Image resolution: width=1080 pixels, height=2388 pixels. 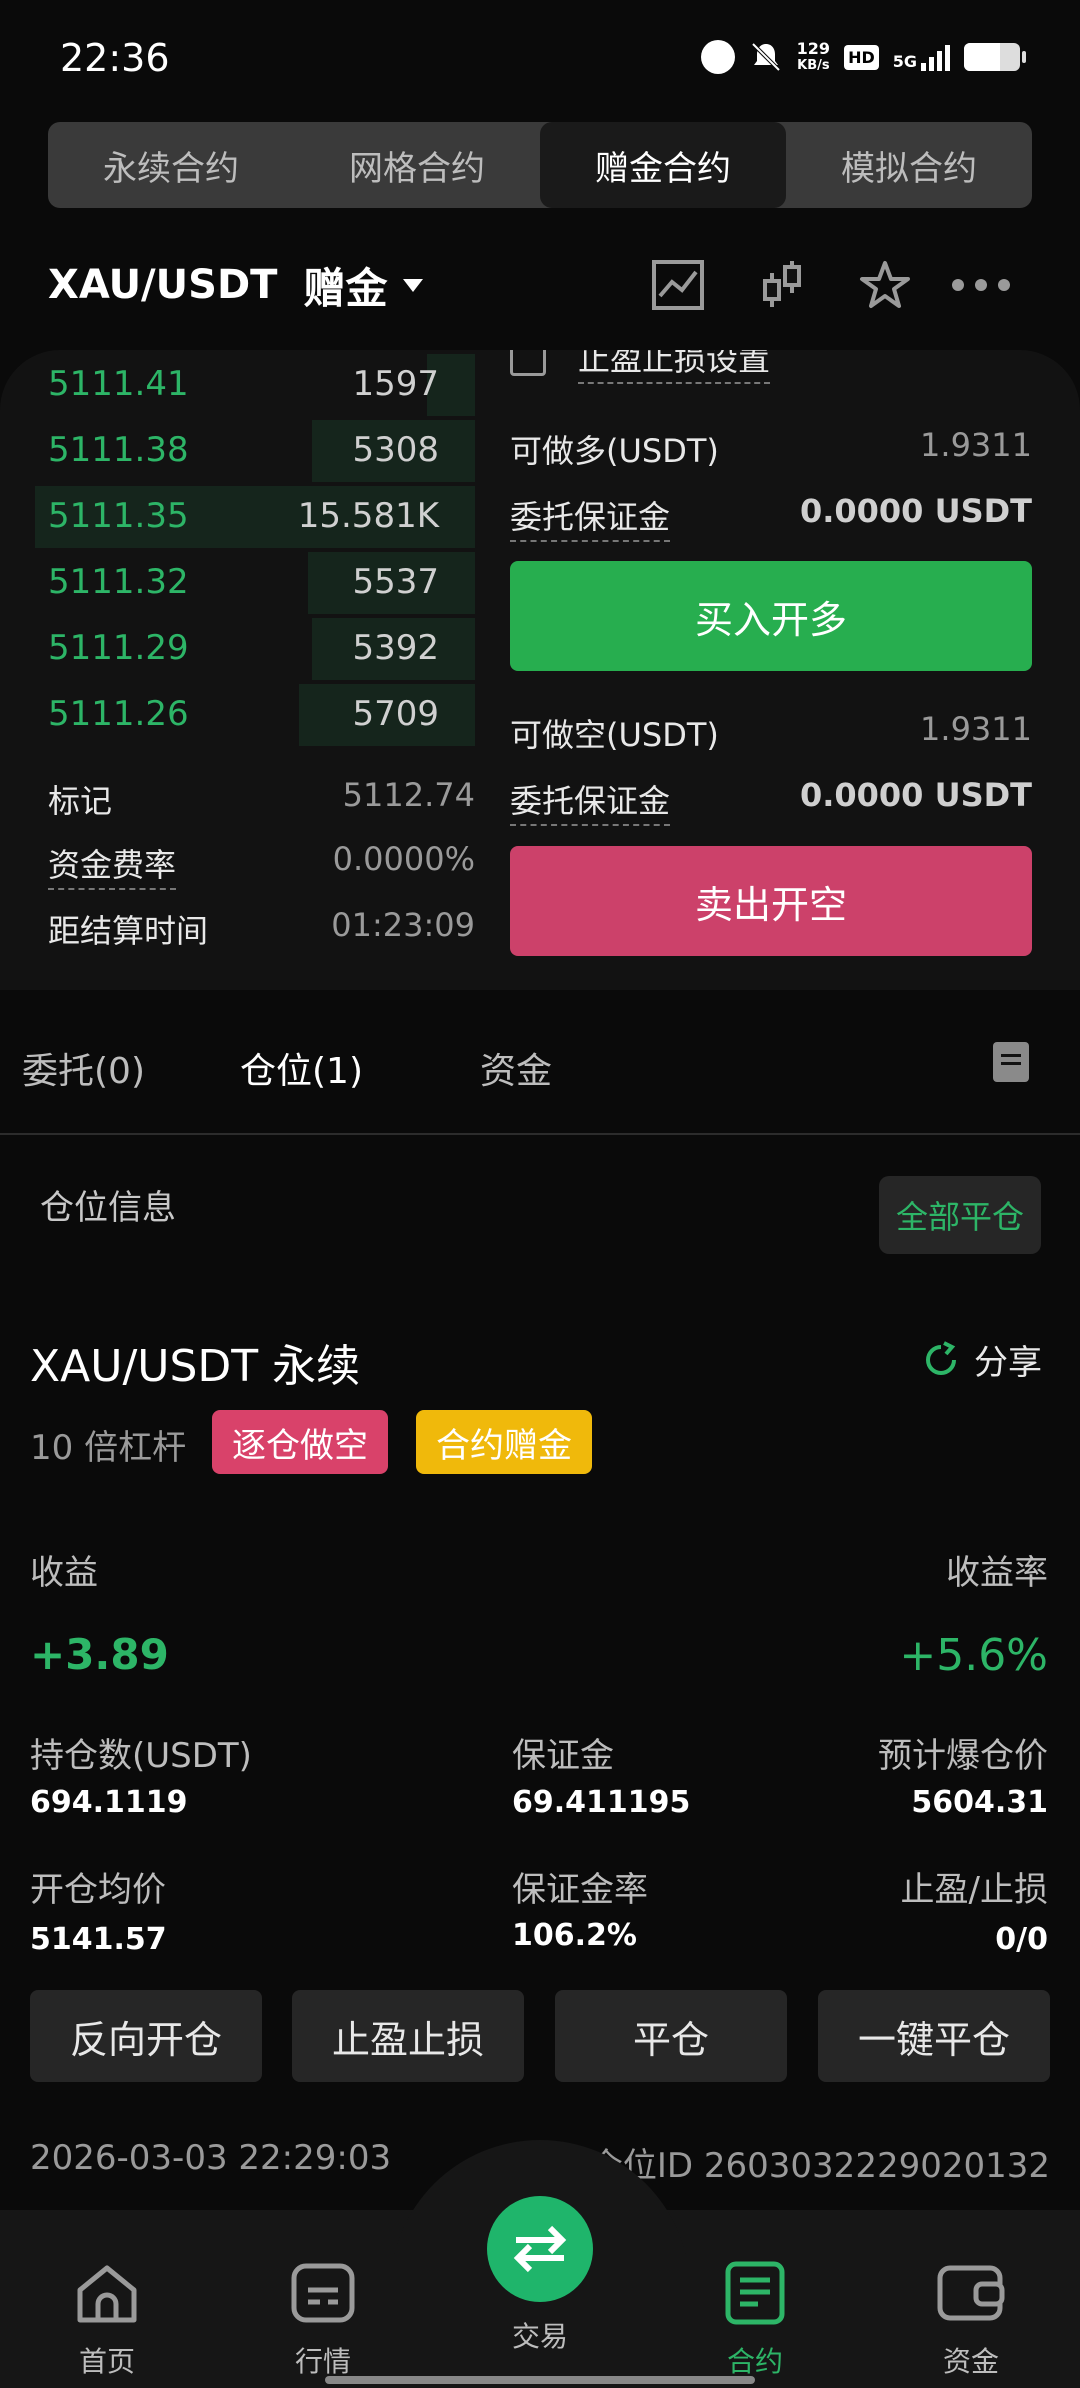 What do you see at coordinates (163, 285) in the screenshot?
I see `pair-name: XAU/USDT` at bounding box center [163, 285].